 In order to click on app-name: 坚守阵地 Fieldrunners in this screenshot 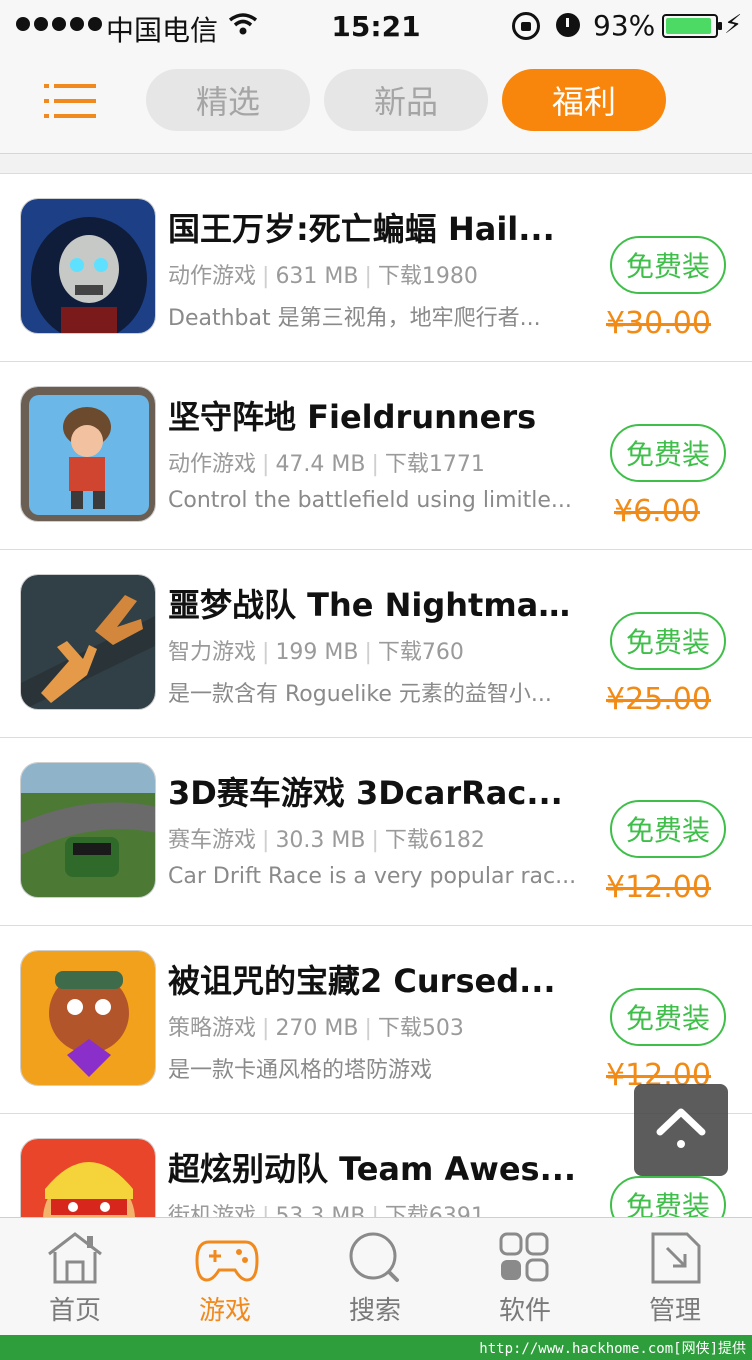, I will do `click(352, 417)`.